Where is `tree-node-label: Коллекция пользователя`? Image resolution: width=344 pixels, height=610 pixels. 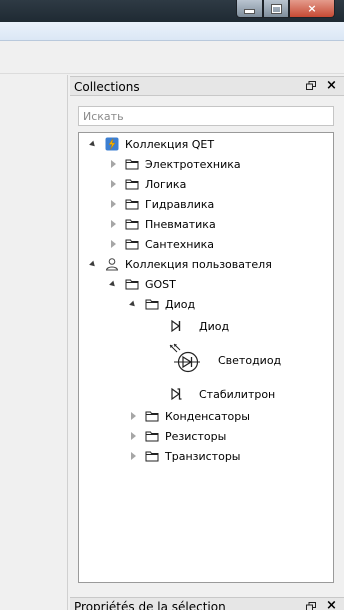
tree-node-label: Коллекция пользователя is located at coordinates (198, 264).